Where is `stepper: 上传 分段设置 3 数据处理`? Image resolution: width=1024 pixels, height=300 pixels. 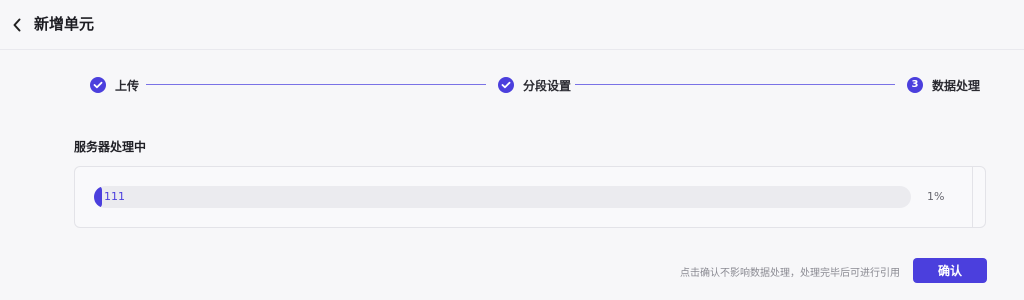
stepper: 上传 分段设置 3 数据处理 is located at coordinates (512, 86).